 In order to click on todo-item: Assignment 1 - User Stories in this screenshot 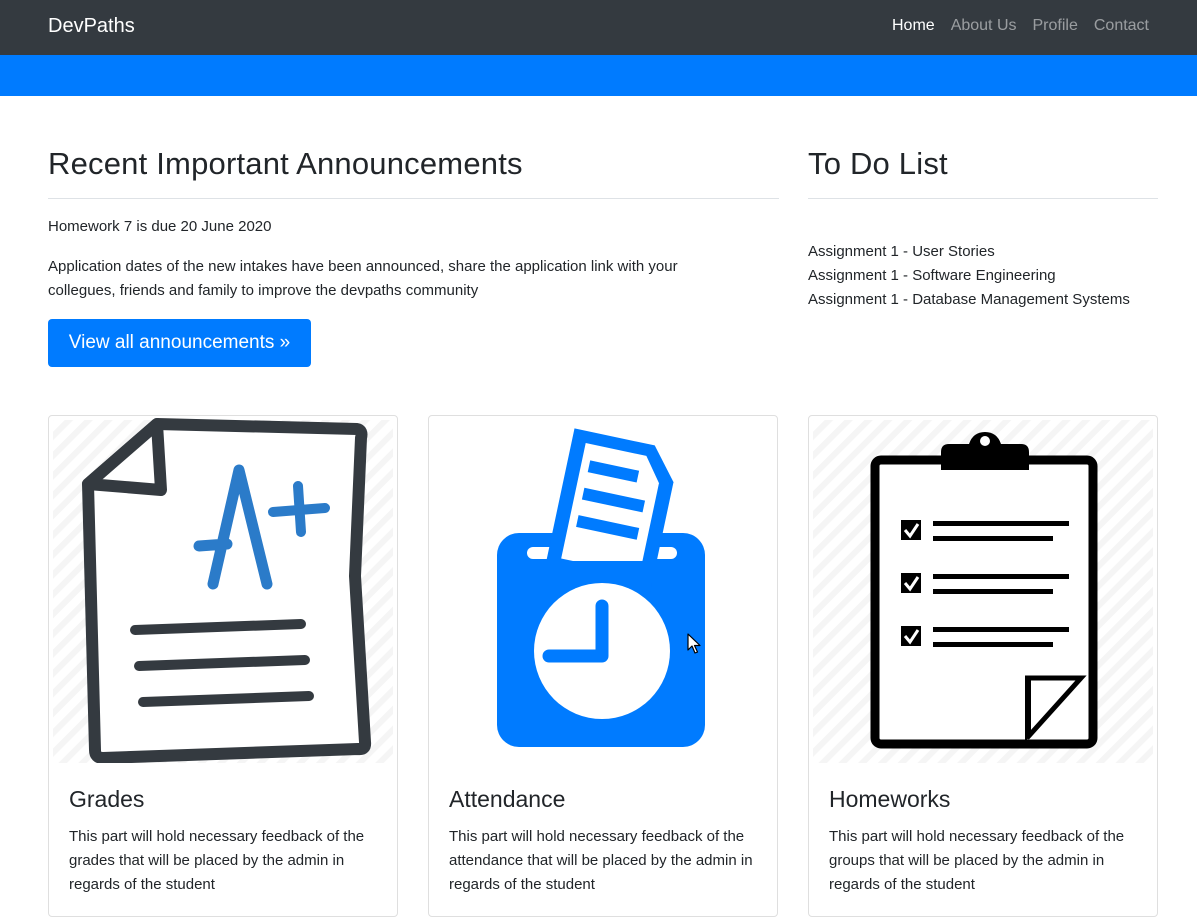, I will do `click(969, 252)`.